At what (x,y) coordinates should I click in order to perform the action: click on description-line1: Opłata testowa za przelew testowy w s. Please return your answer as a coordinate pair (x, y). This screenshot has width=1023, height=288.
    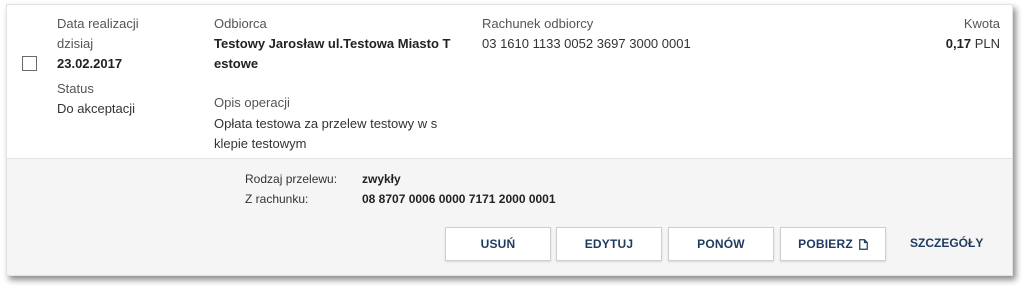
    Looking at the image, I should click on (326, 123).